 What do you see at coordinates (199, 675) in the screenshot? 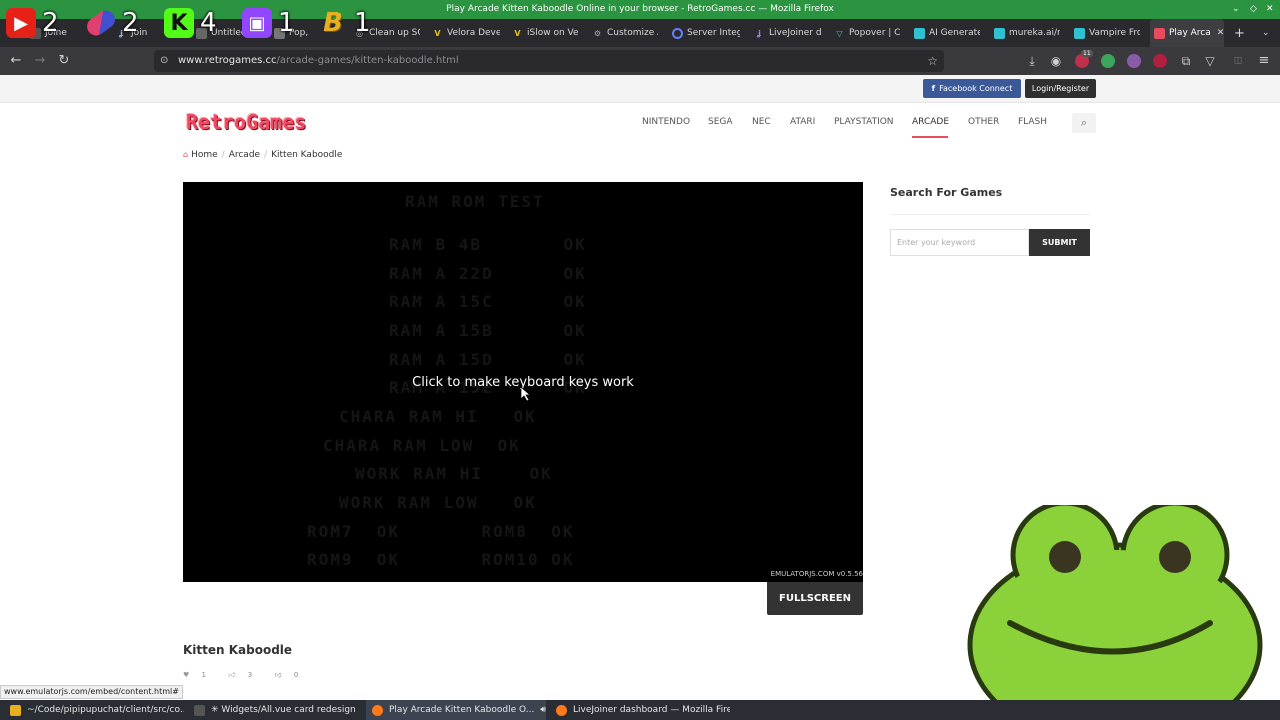
I see `like-stat: ♥ 1` at bounding box center [199, 675].